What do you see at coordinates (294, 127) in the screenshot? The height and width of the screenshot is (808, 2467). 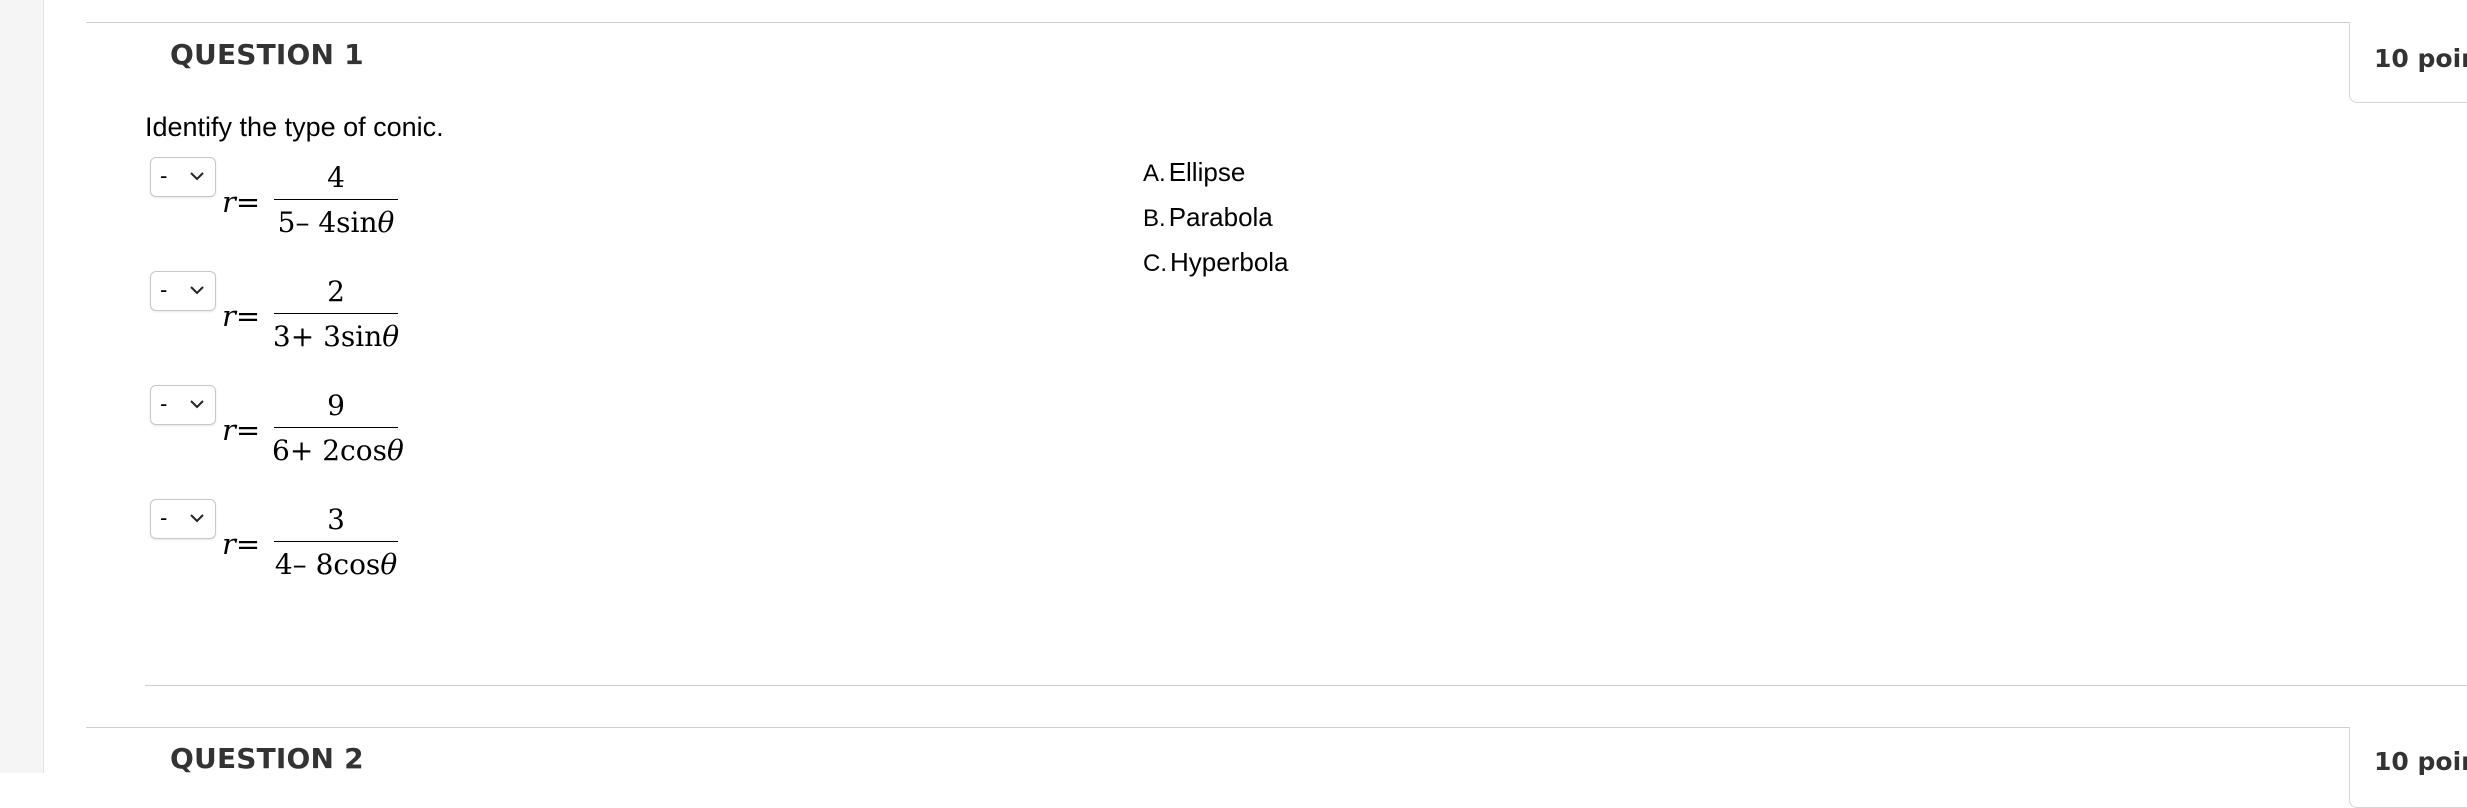 I see `question-1-instruction: Identify the type of conic.` at bounding box center [294, 127].